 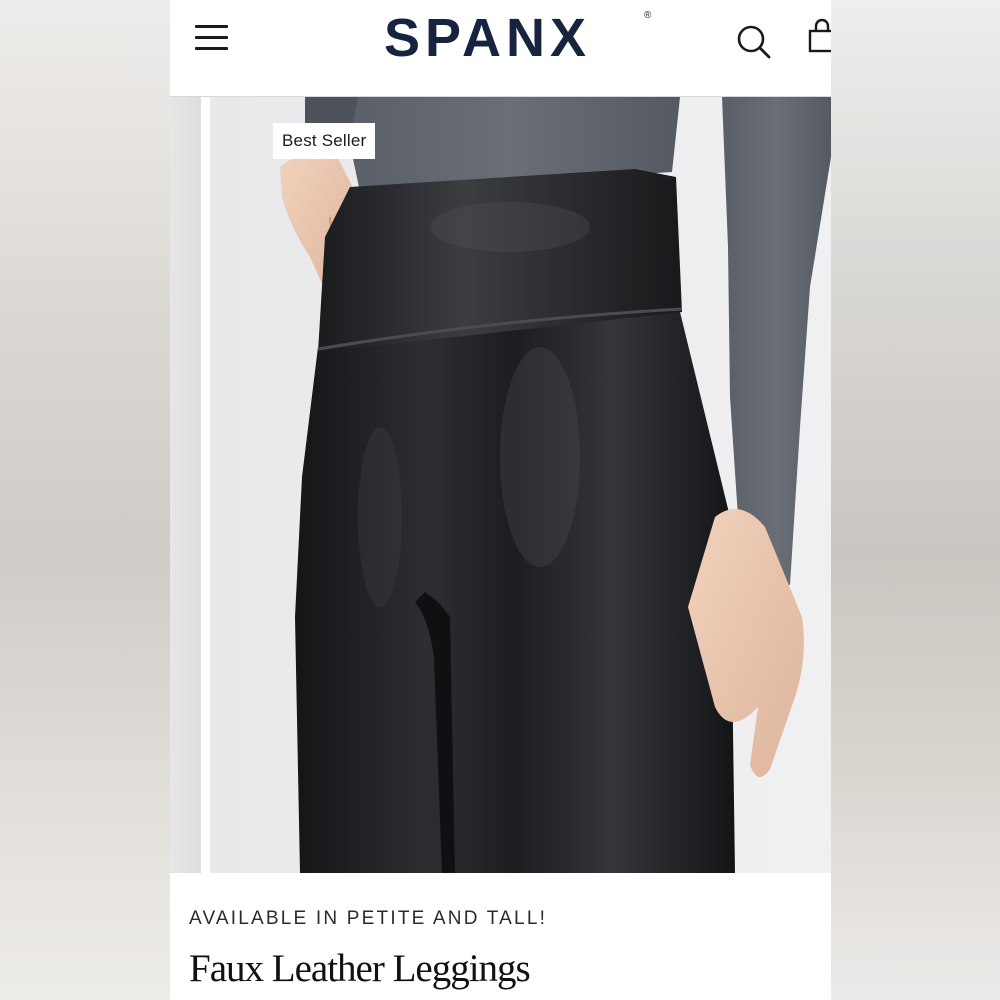 I want to click on site-header: SPANX ®, so click(x=500, y=48).